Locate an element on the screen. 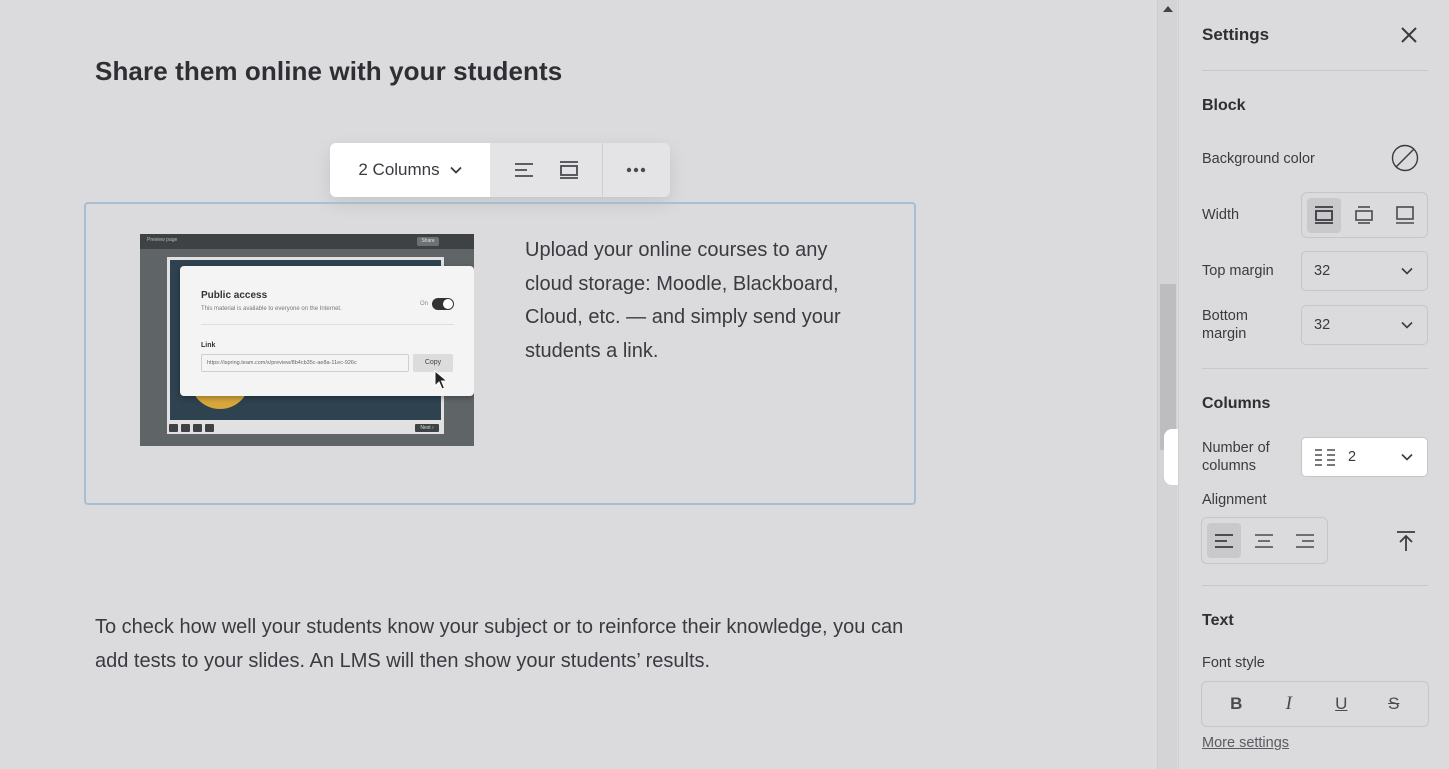 The height and width of the screenshot is (769, 1449). number-of-columns-label: Number of columns is located at coordinates (1236, 457).